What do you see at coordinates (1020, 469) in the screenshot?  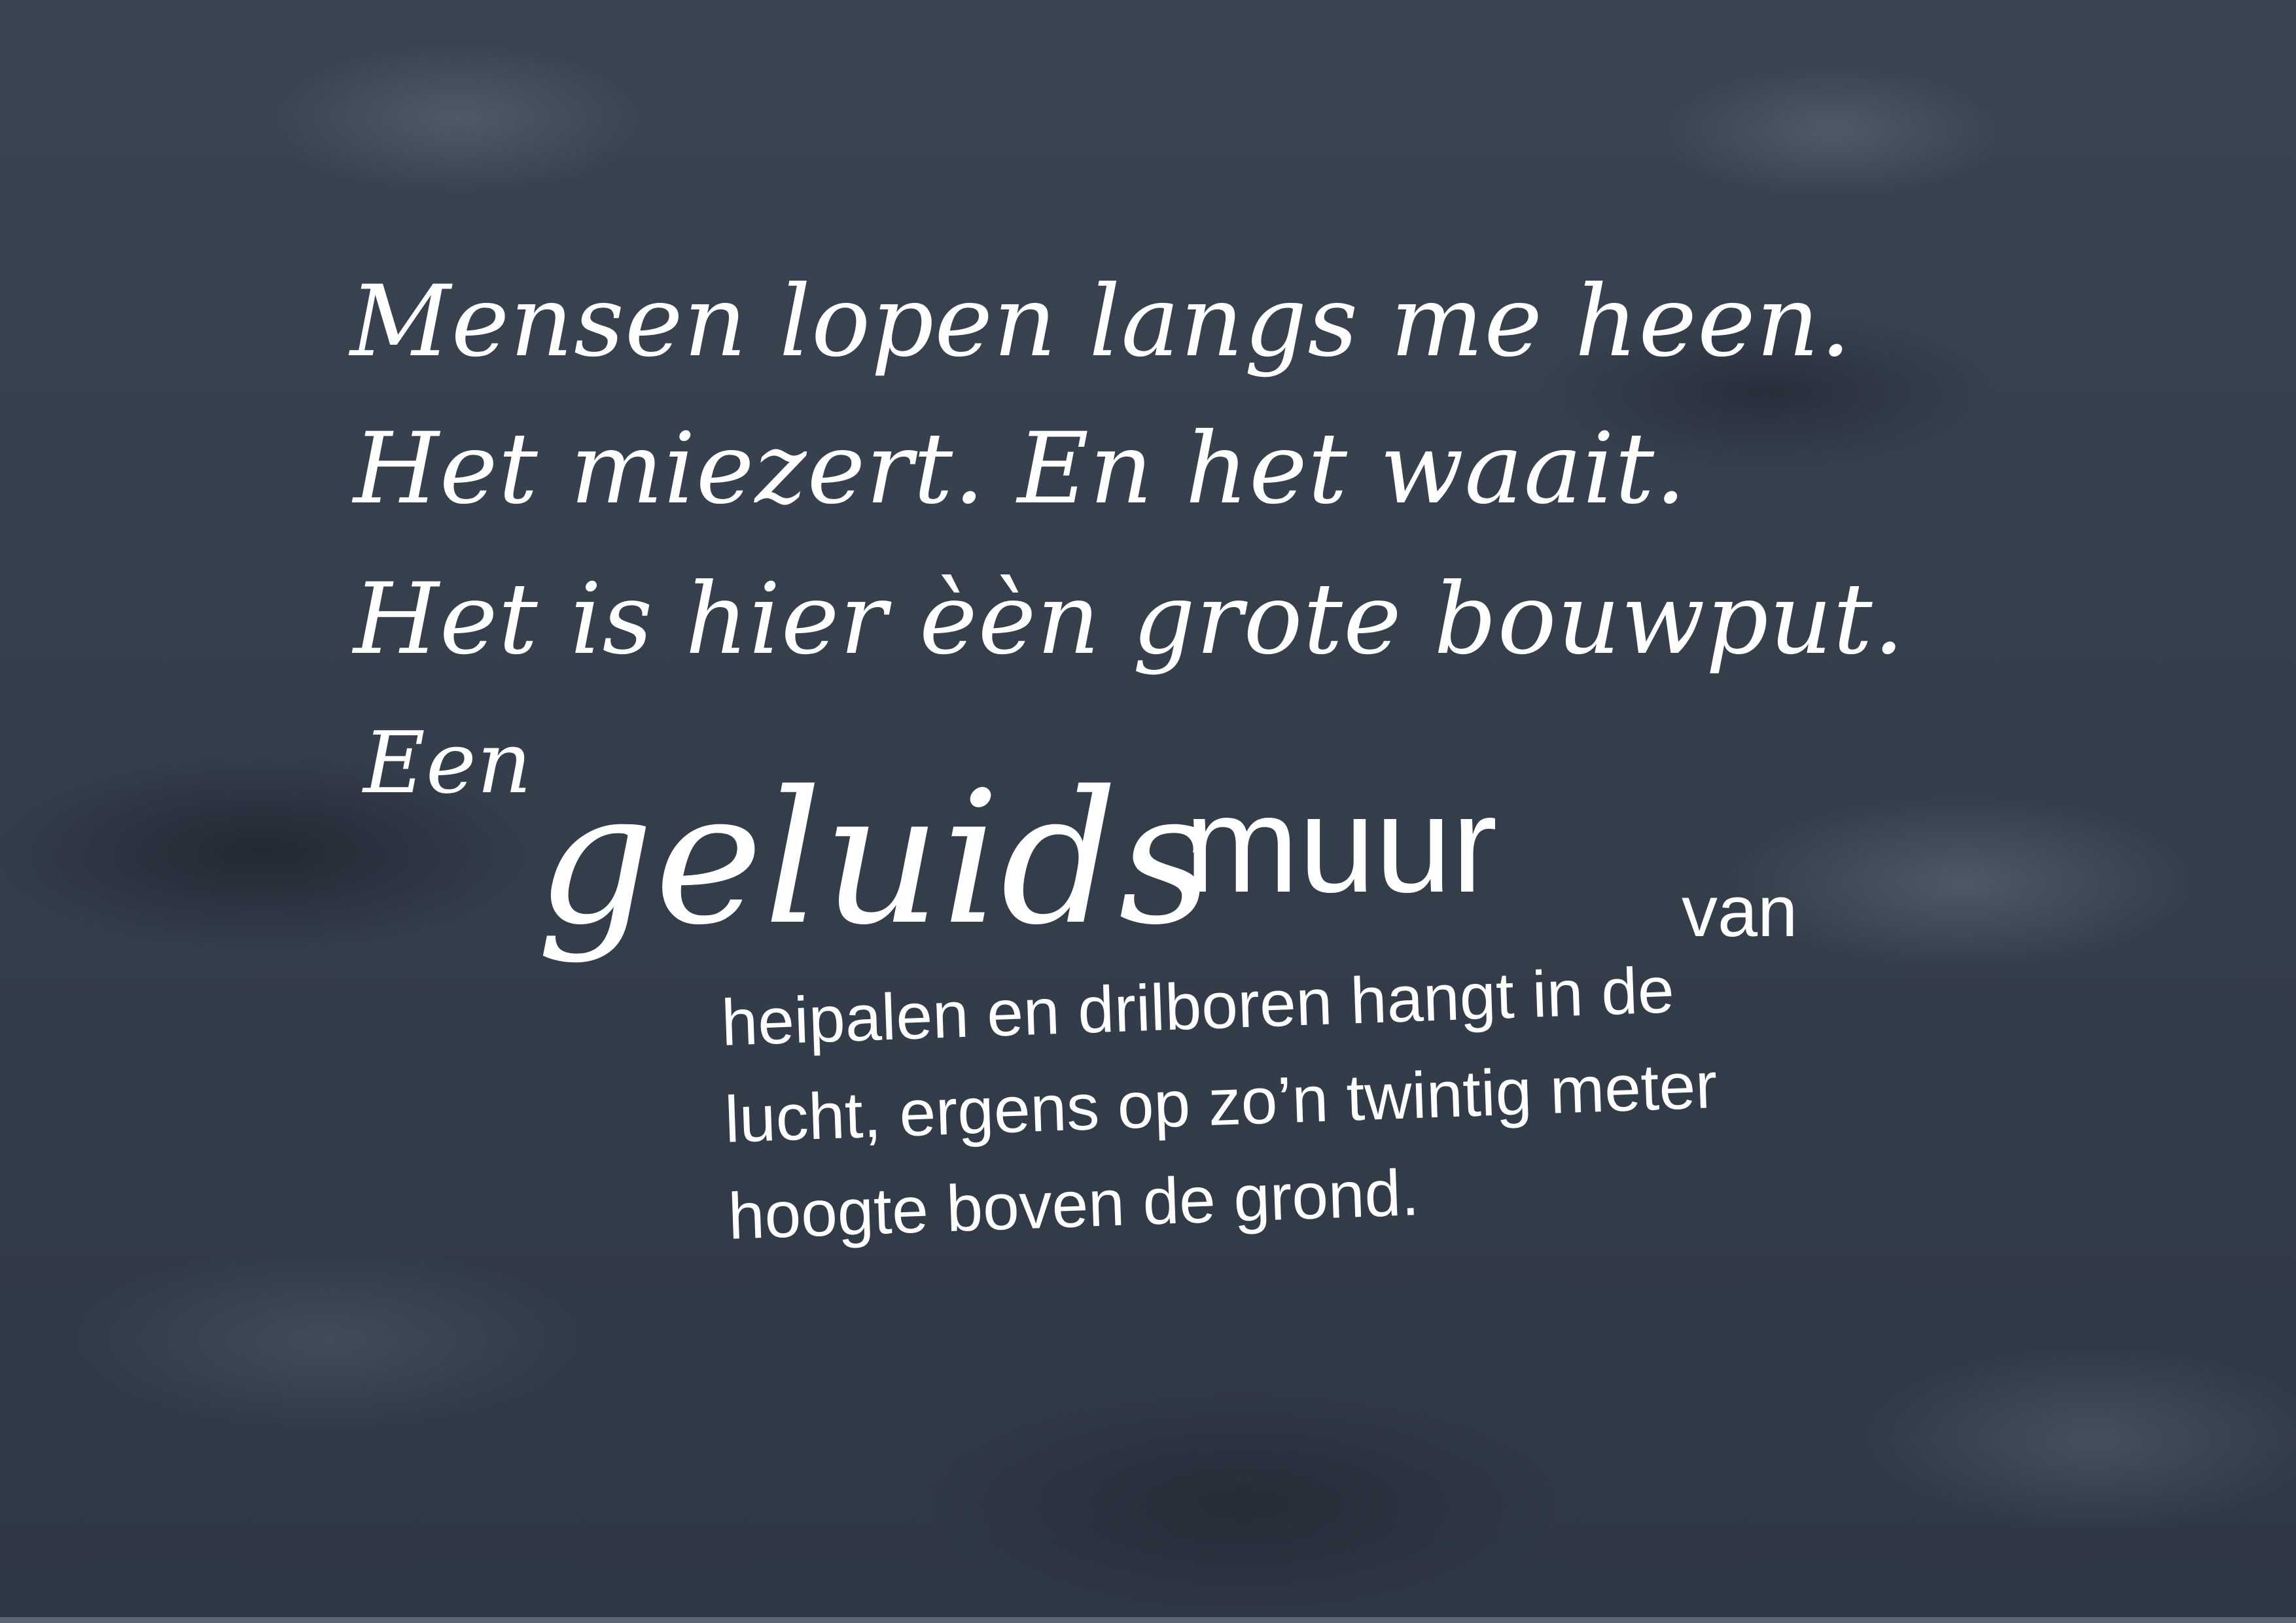 I see `poem-line-2: Het miezert. En het waait.` at bounding box center [1020, 469].